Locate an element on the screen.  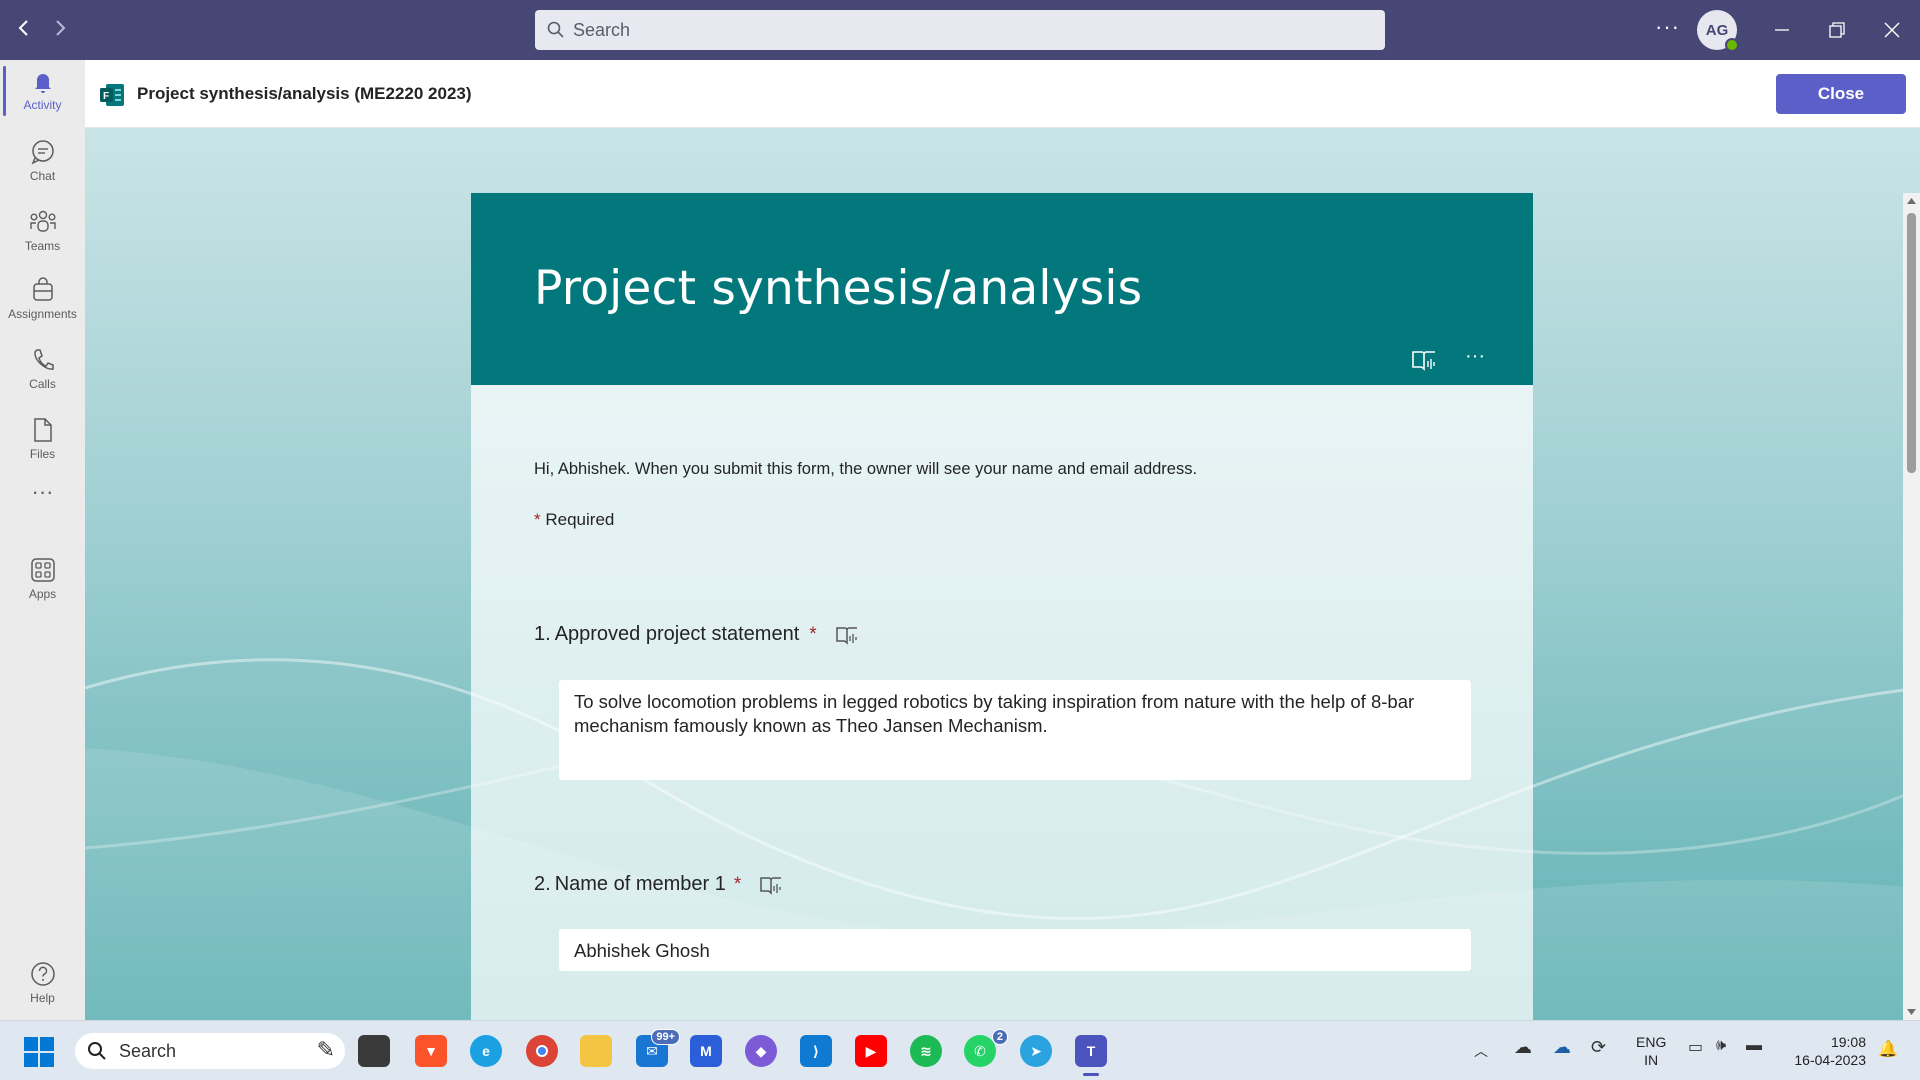
presence-available-icon is located at coordinates (1732, 45).